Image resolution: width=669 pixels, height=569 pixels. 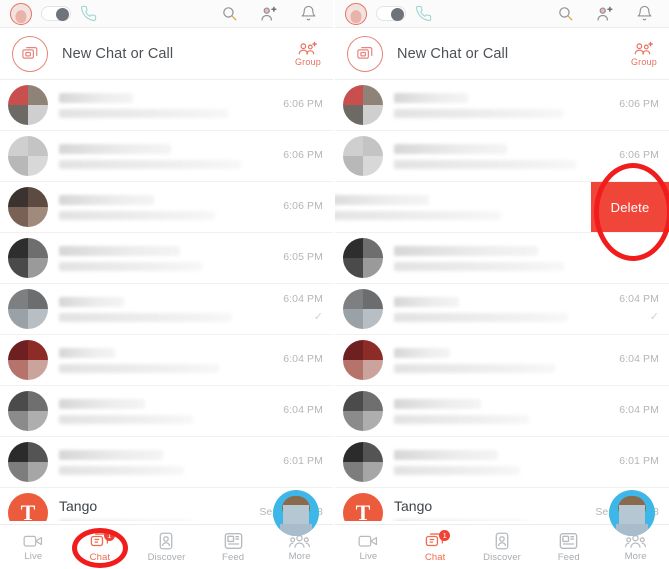 What do you see at coordinates (307, 47) in the screenshot?
I see `group-people-icon` at bounding box center [307, 47].